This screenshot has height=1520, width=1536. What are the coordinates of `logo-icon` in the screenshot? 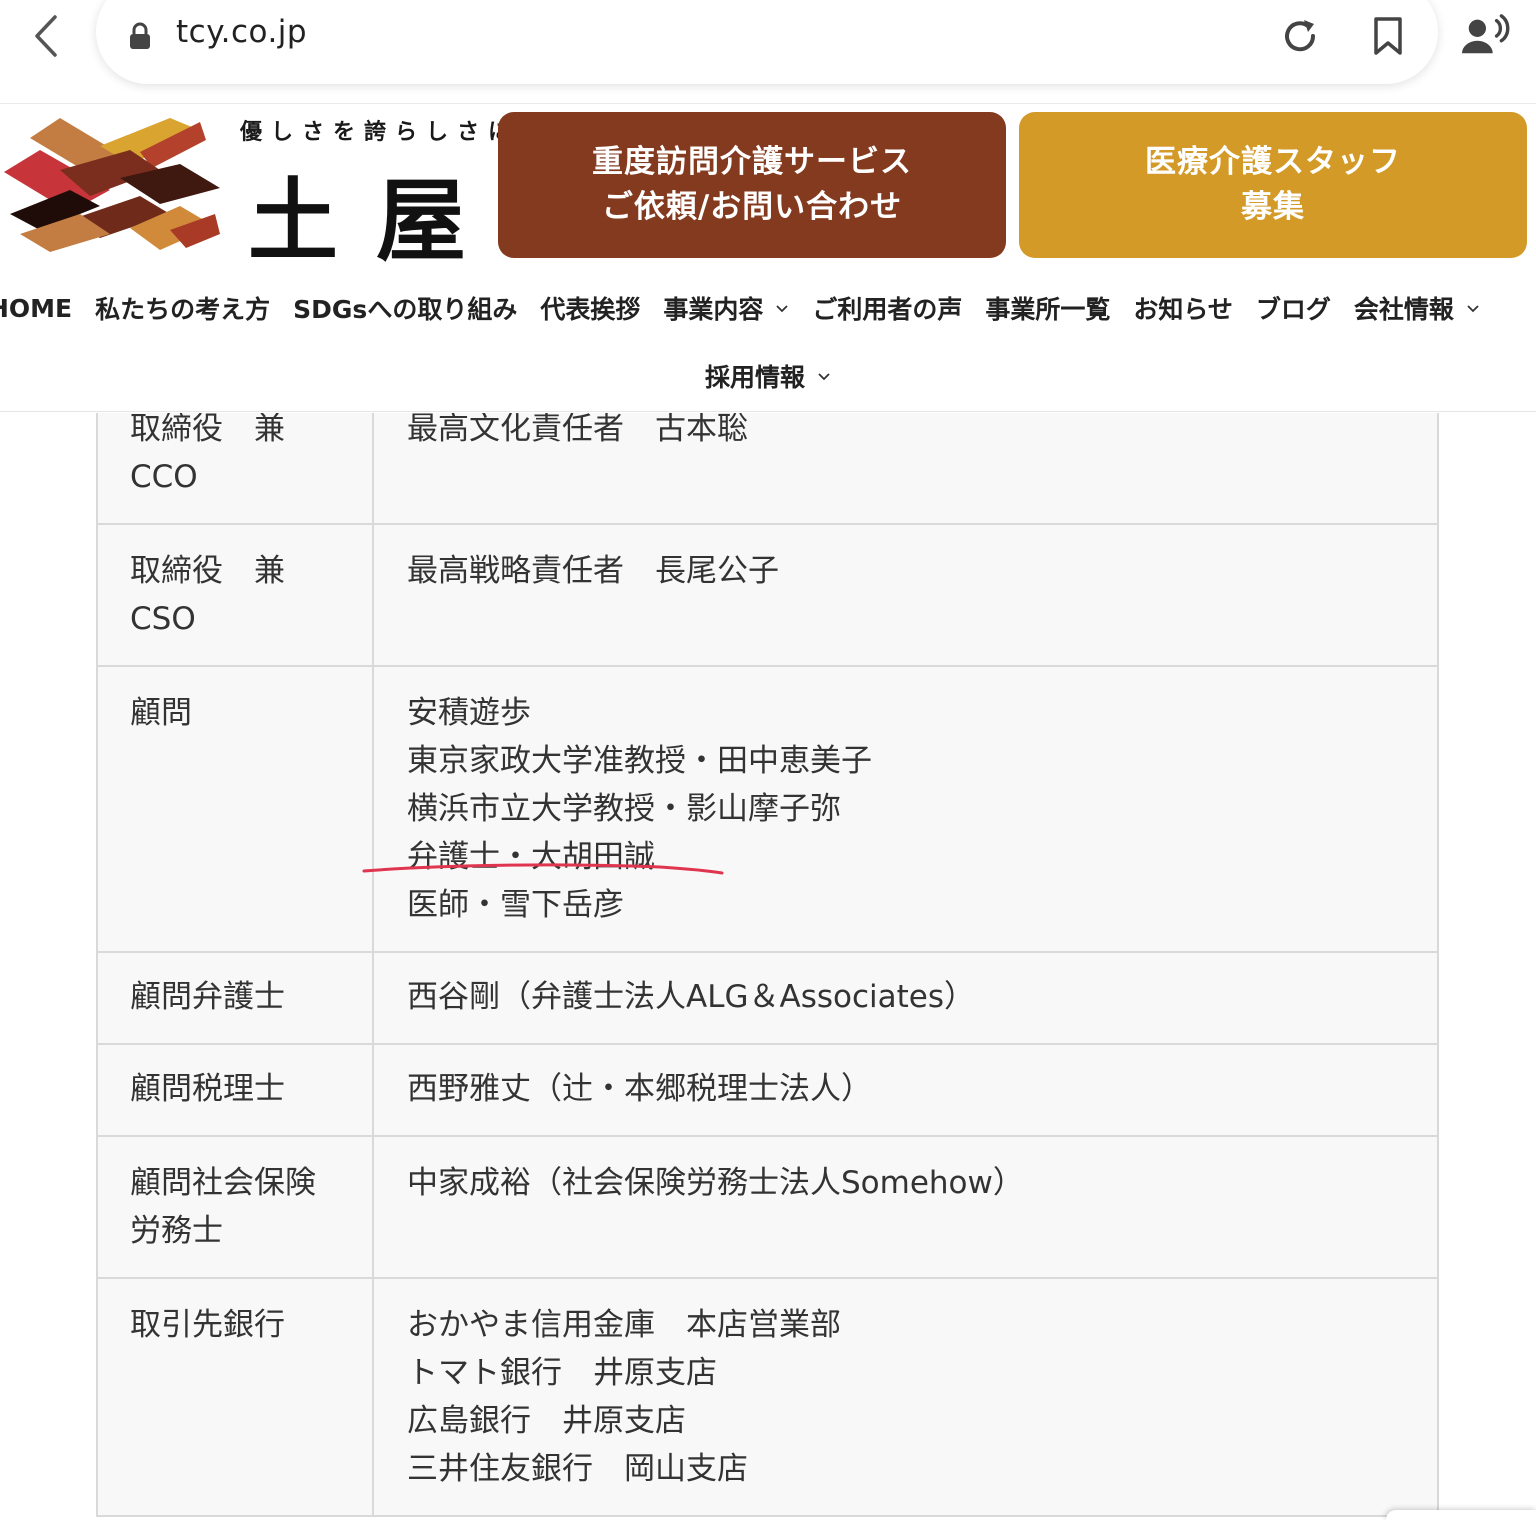 It's located at (114, 185).